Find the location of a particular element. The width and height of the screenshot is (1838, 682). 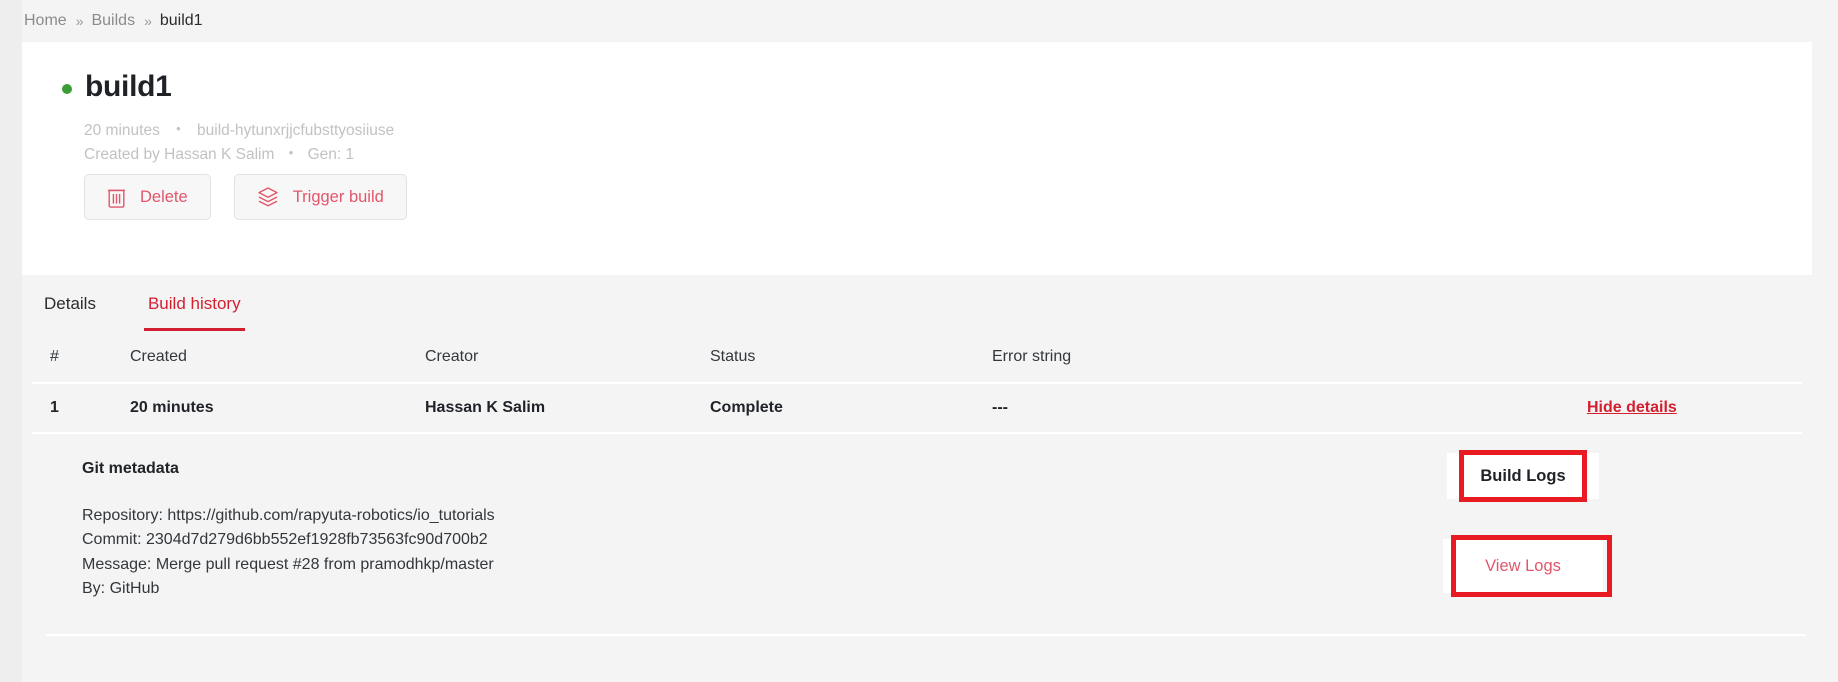

breadcrumb-item-builds: Builds is located at coordinates (113, 21).